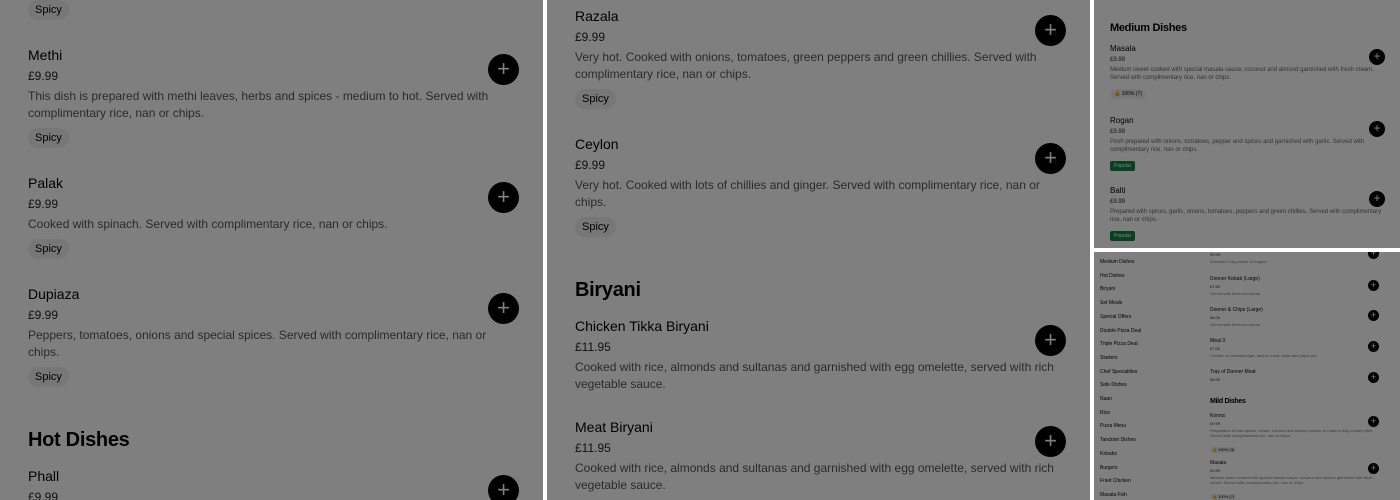 The image size is (1400, 500). What do you see at coordinates (1150, 494) in the screenshot?
I see `category-link: Masala Fish` at bounding box center [1150, 494].